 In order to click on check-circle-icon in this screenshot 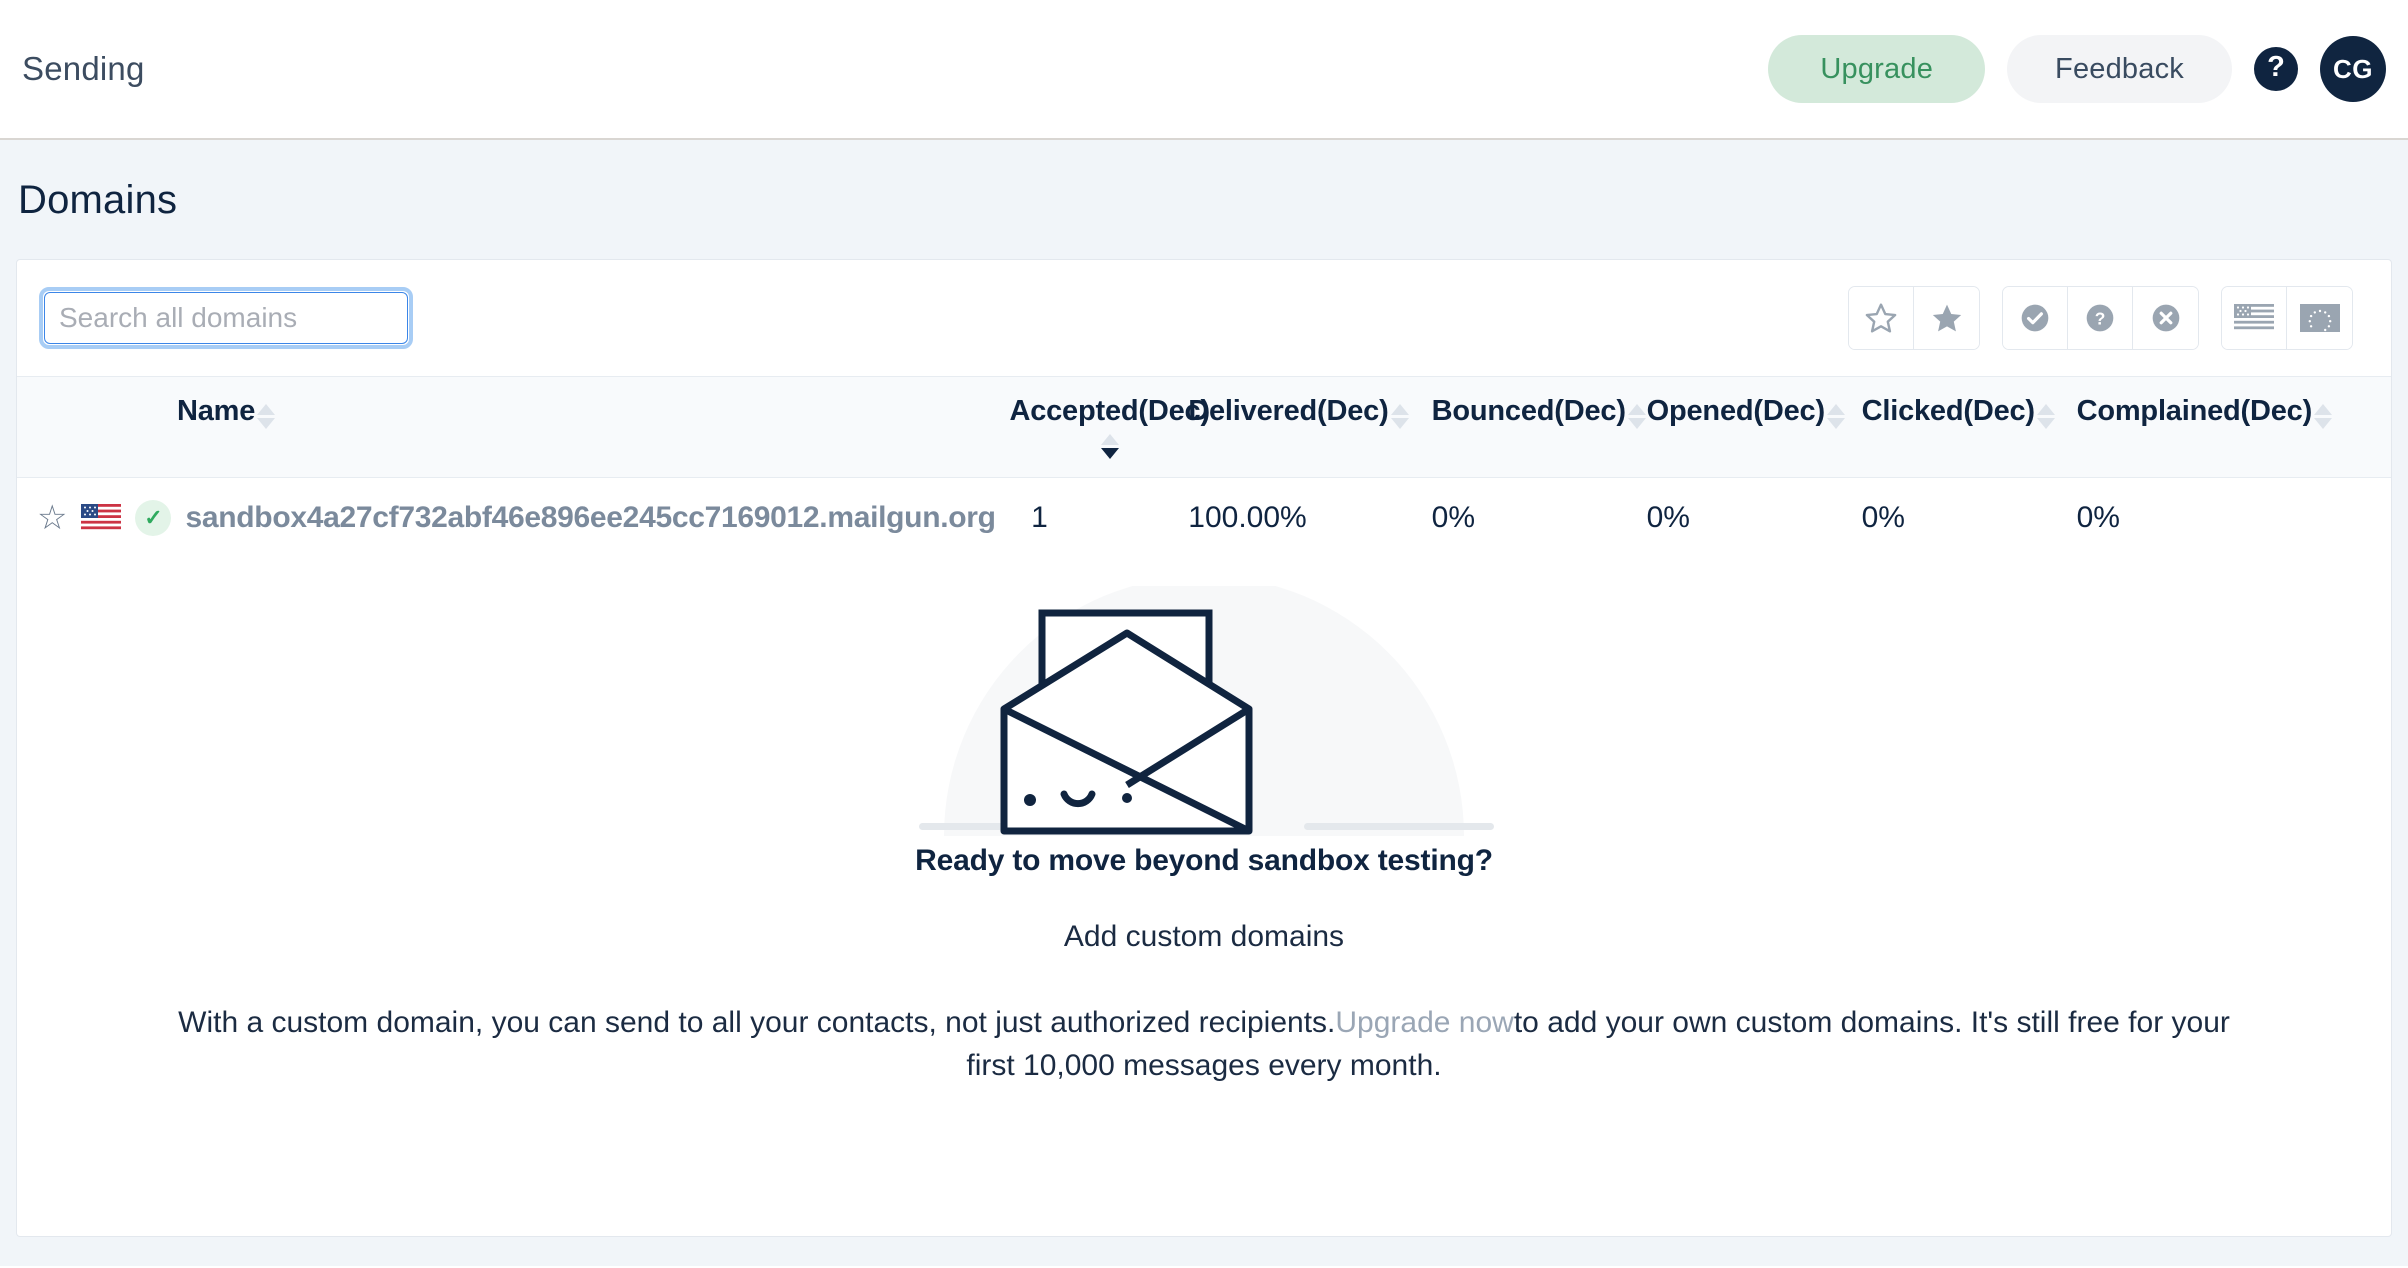, I will do `click(2035, 318)`.